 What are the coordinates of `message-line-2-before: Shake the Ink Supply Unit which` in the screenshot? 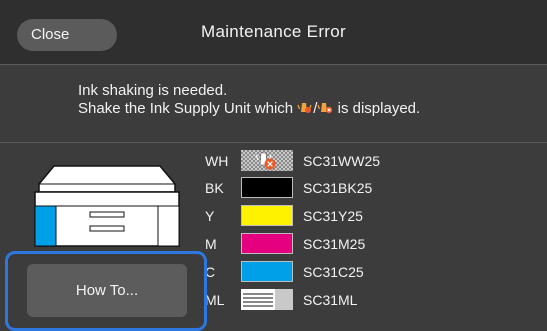 It's located at (188, 108).